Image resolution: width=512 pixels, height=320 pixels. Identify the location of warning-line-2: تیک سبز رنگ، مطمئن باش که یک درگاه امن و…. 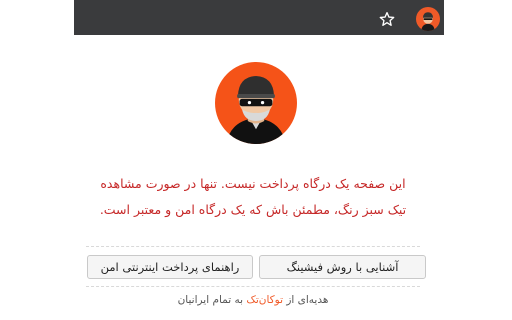
(253, 209).